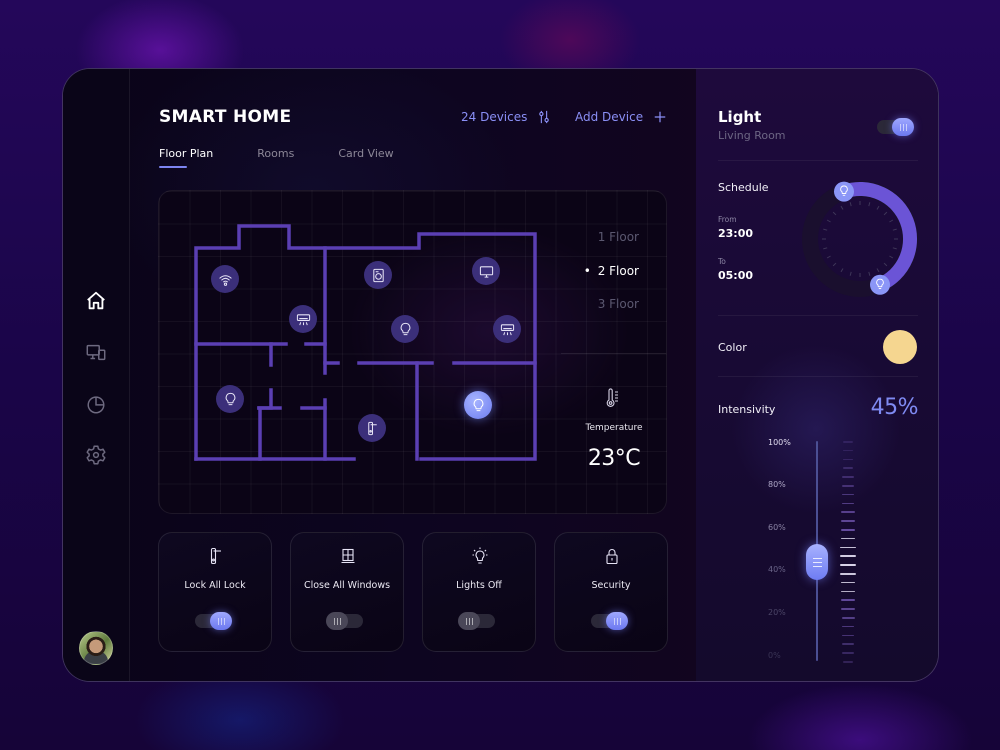 Image resolution: width=1000 pixels, height=750 pixels. I want to click on schedule-end-handle, so click(880, 284).